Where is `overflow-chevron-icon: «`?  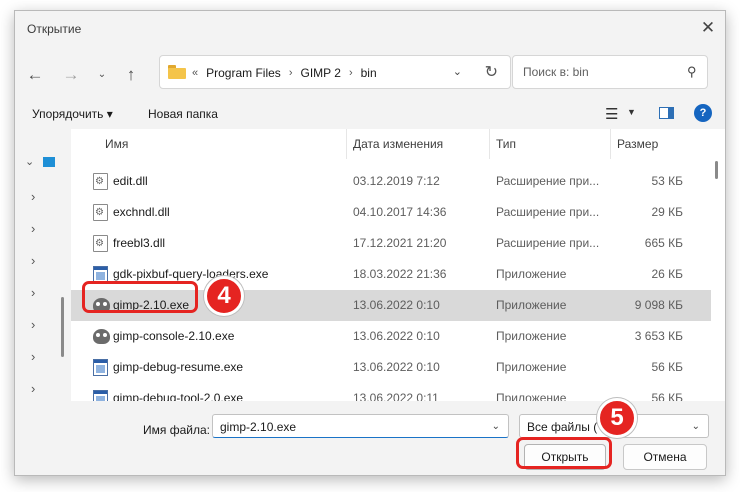
overflow-chevron-icon: « is located at coordinates (195, 73).